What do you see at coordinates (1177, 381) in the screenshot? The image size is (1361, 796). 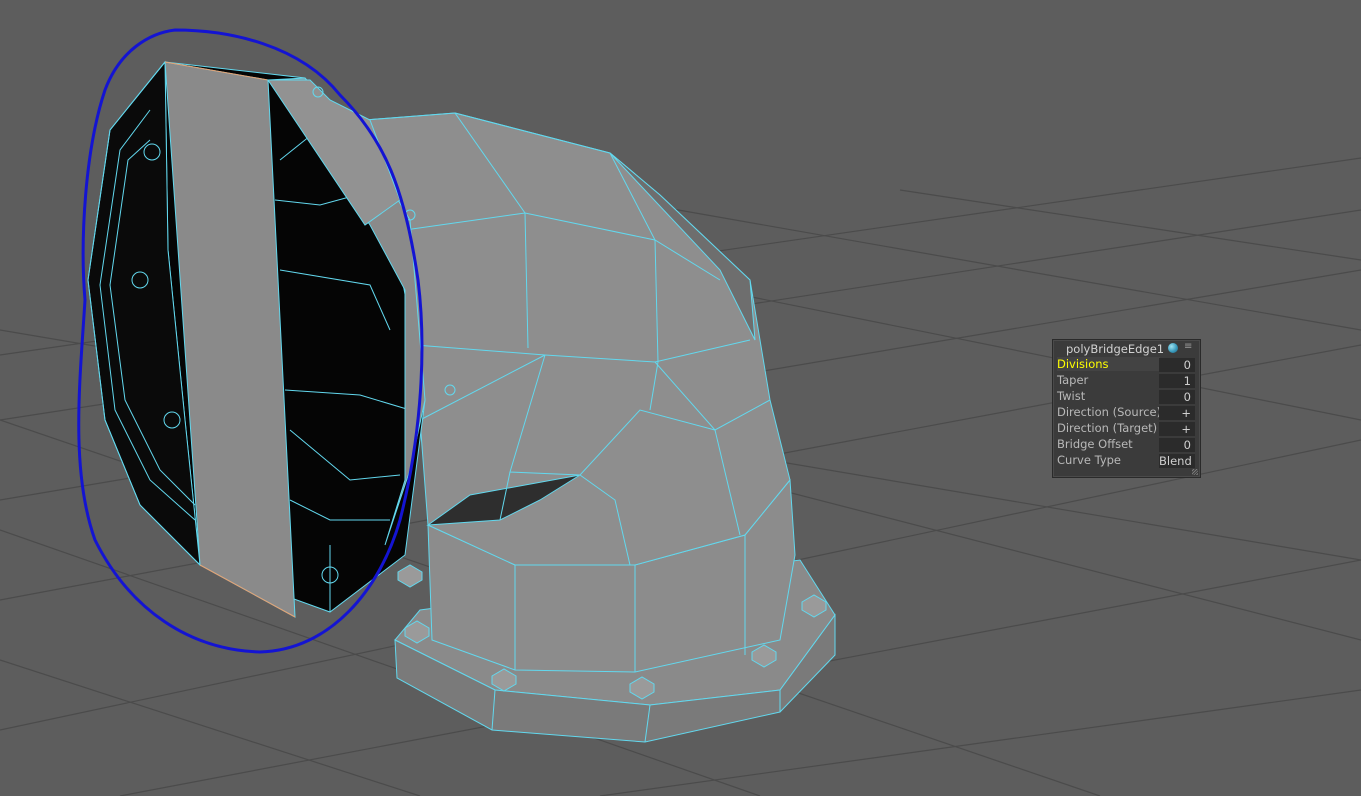 I see `attr-value-field: 1` at bounding box center [1177, 381].